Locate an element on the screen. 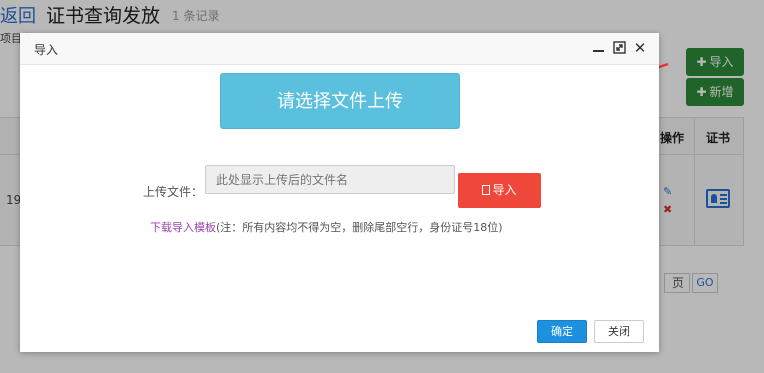 This screenshot has height=373, width=764. close-icon: ✕ is located at coordinates (640, 48).